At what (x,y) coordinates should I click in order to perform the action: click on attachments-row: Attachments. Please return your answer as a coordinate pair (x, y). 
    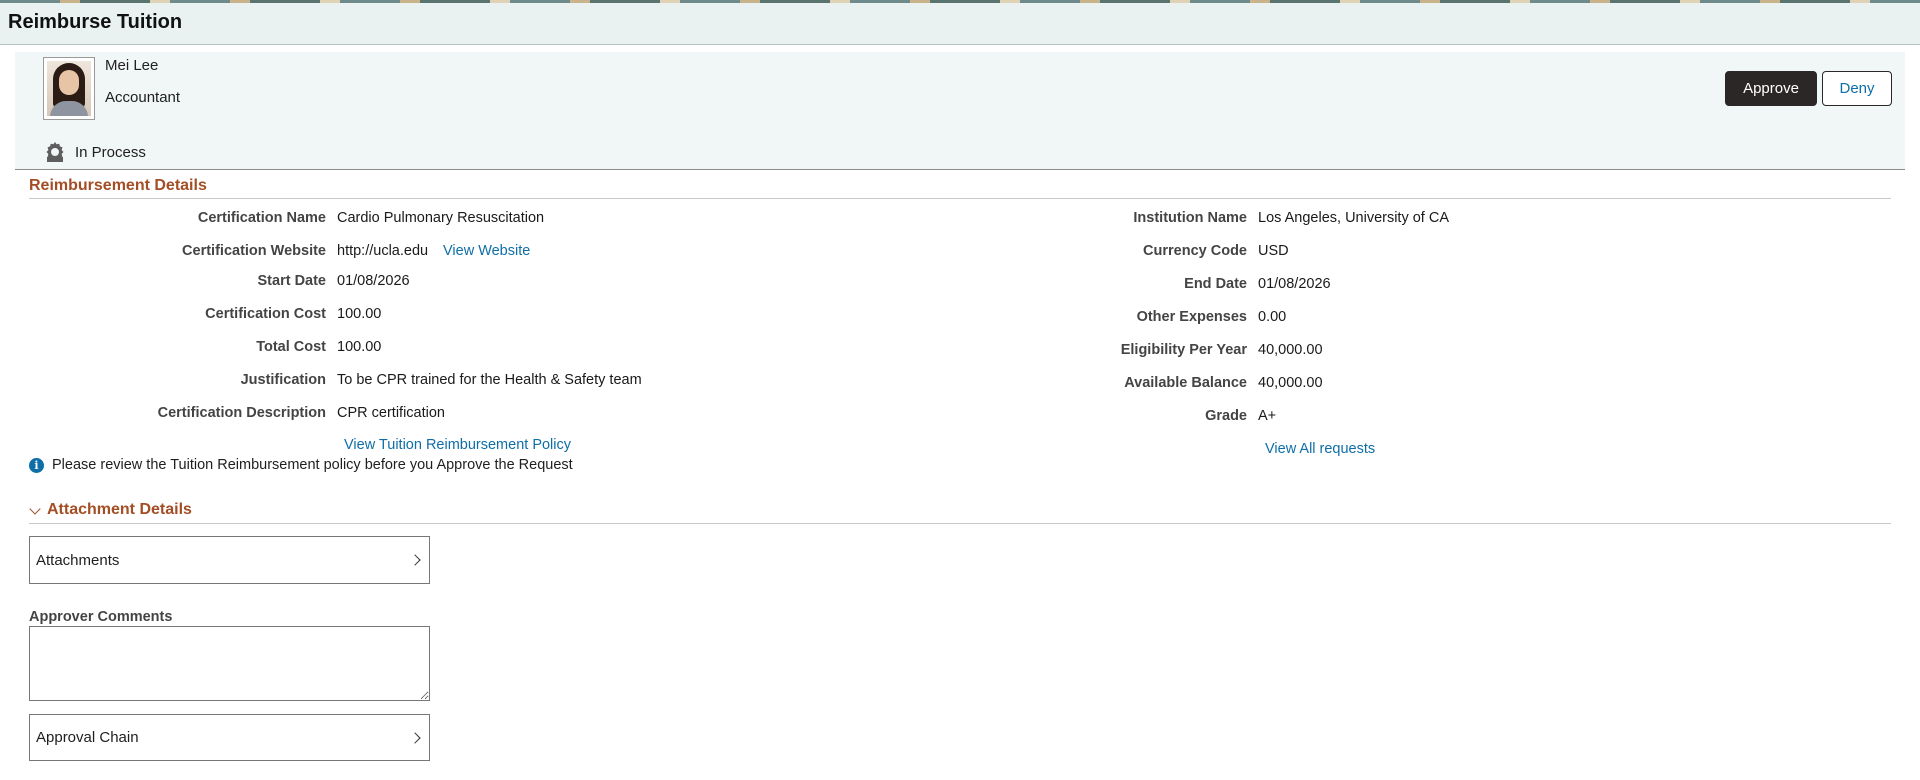
    Looking at the image, I should click on (229, 560).